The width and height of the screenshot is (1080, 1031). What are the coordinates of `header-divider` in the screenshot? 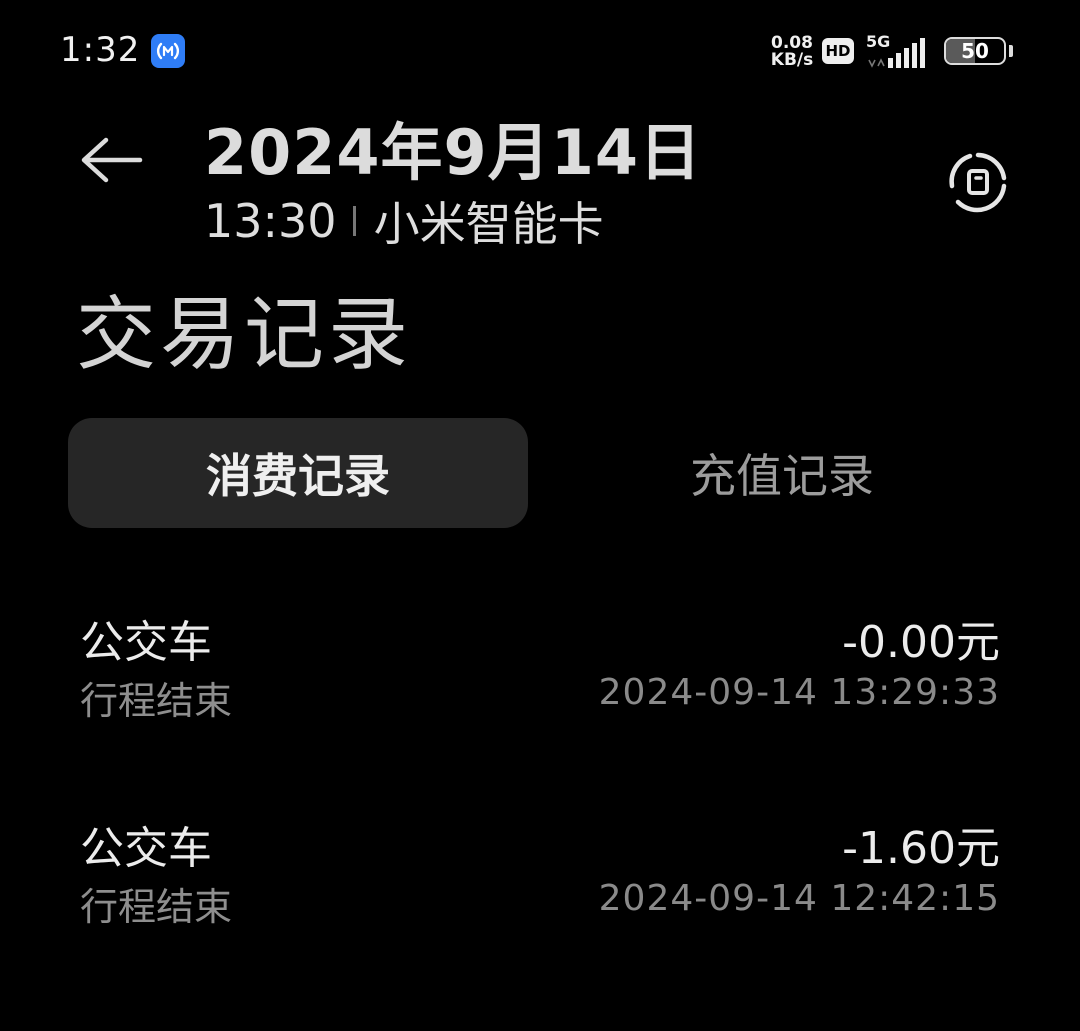 It's located at (354, 221).